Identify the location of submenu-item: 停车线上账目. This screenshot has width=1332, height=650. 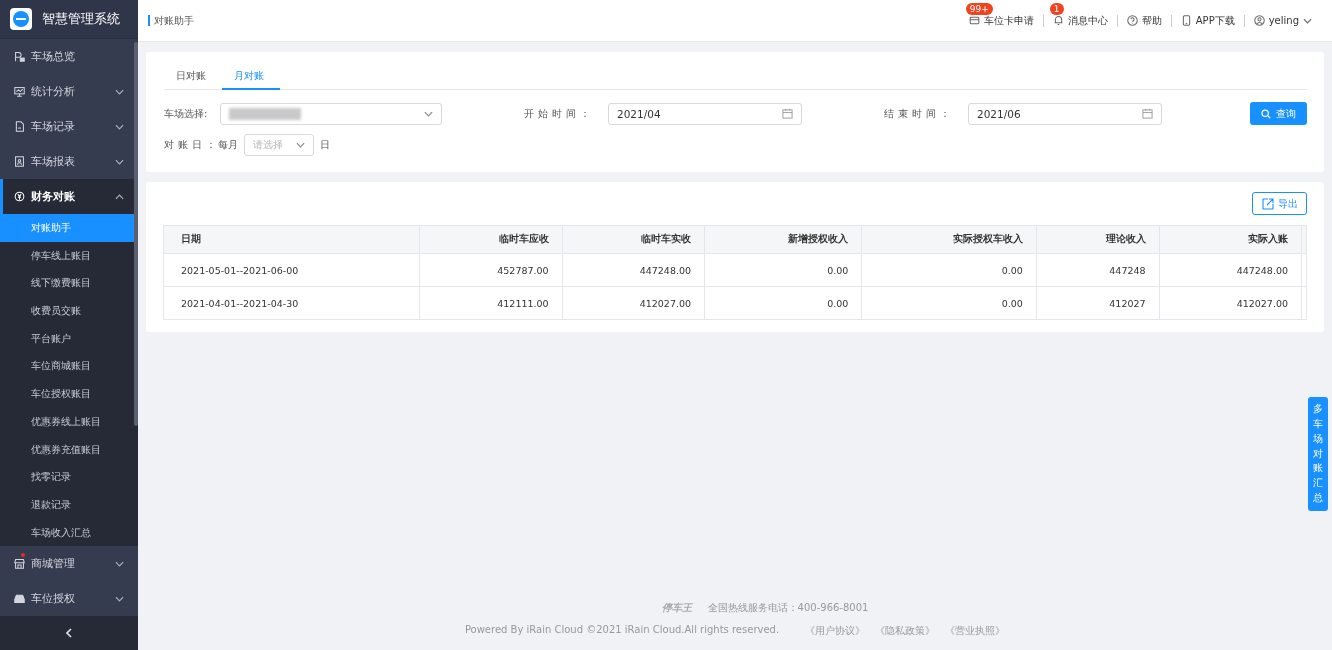
(69, 255).